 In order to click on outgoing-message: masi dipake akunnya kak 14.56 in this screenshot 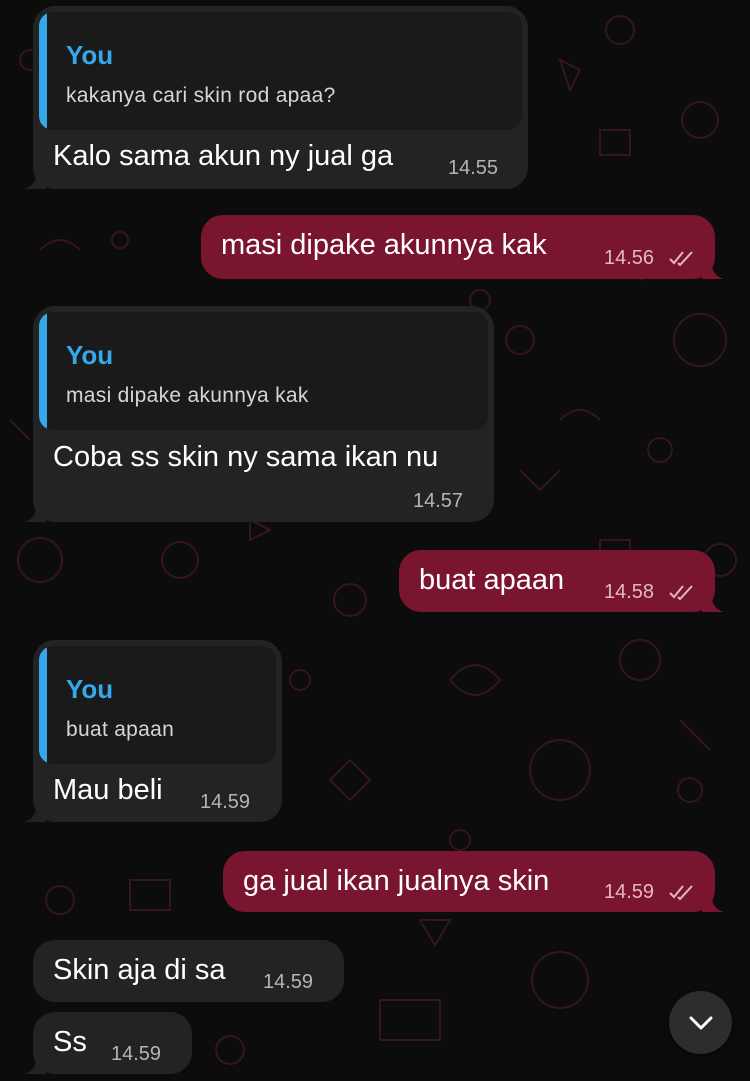, I will do `click(462, 247)`.